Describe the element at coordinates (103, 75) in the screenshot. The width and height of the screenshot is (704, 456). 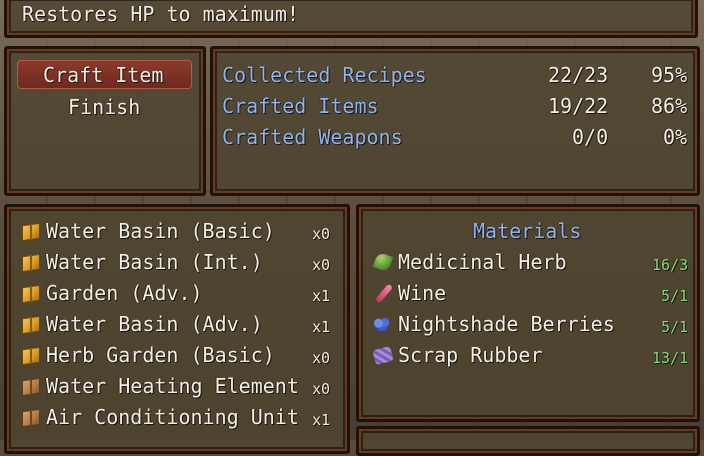
I see `menu-item-craft: Craft Item` at that location.